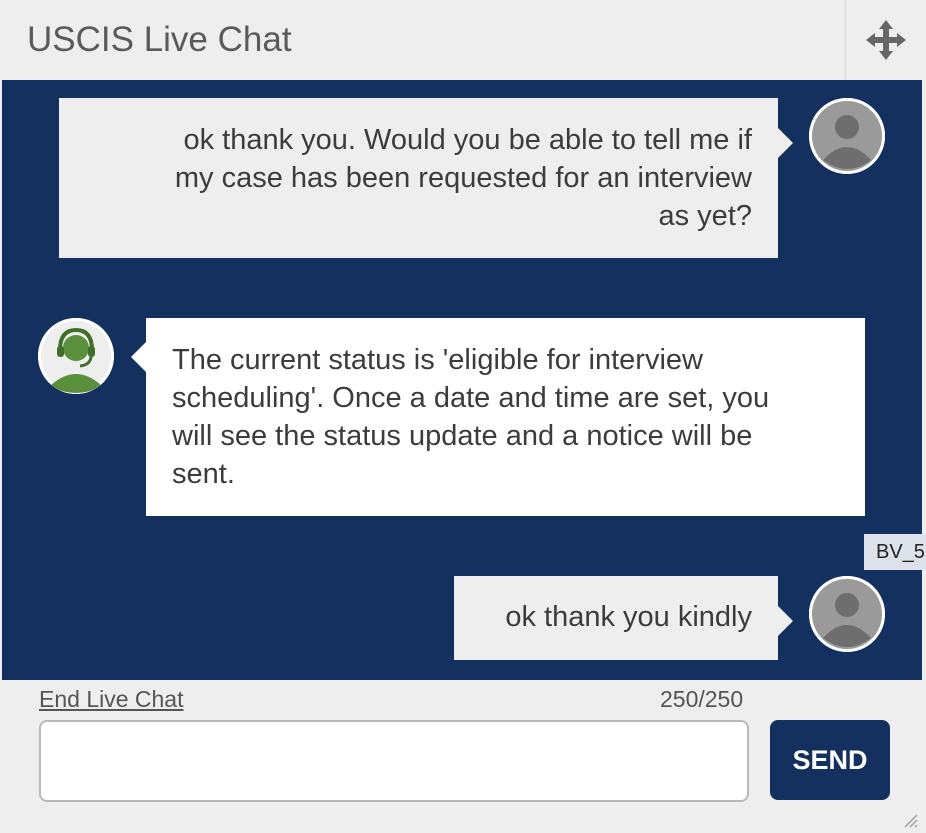 The height and width of the screenshot is (833, 926). I want to click on agent-headset-icon, so click(76, 356).